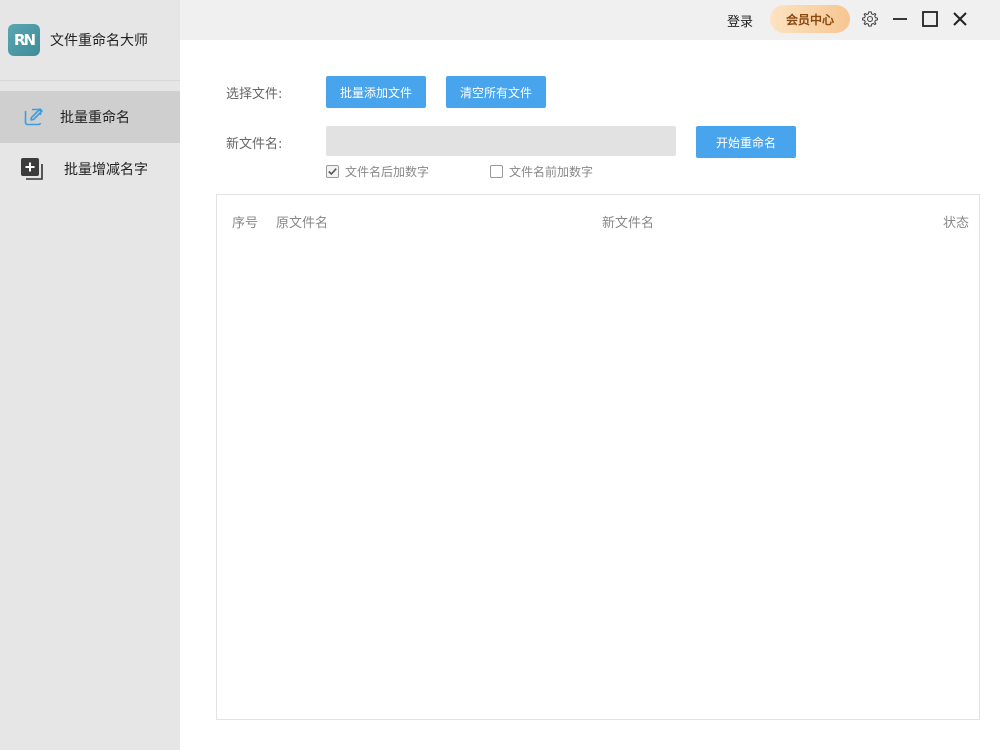  What do you see at coordinates (387, 172) in the screenshot?
I see `option-label: 文件名后加数字` at bounding box center [387, 172].